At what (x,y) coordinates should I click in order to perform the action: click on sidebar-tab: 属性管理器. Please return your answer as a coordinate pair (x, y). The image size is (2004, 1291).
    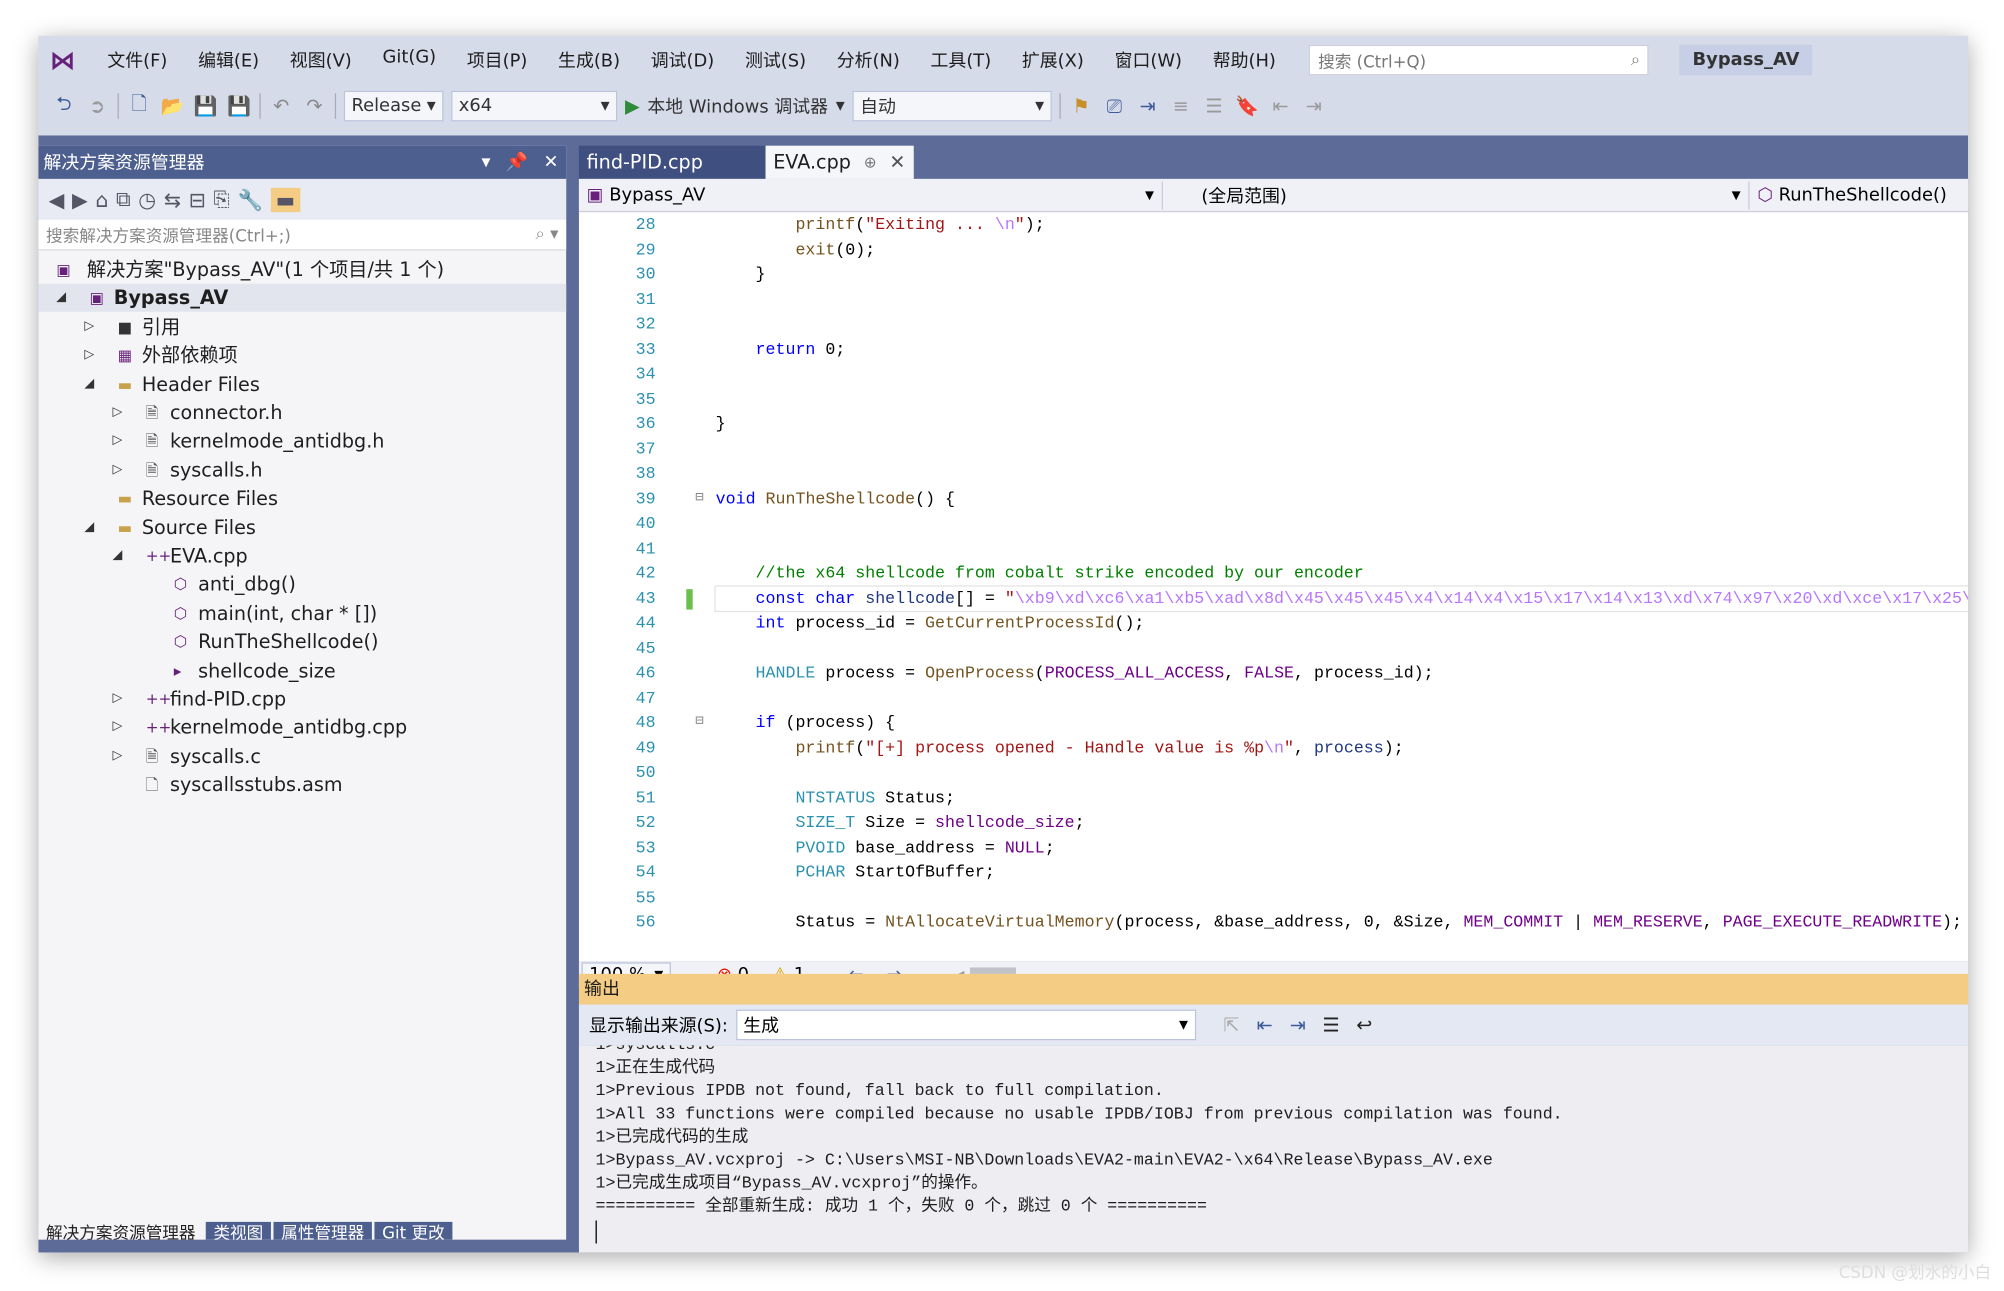
    Looking at the image, I should click on (322, 1230).